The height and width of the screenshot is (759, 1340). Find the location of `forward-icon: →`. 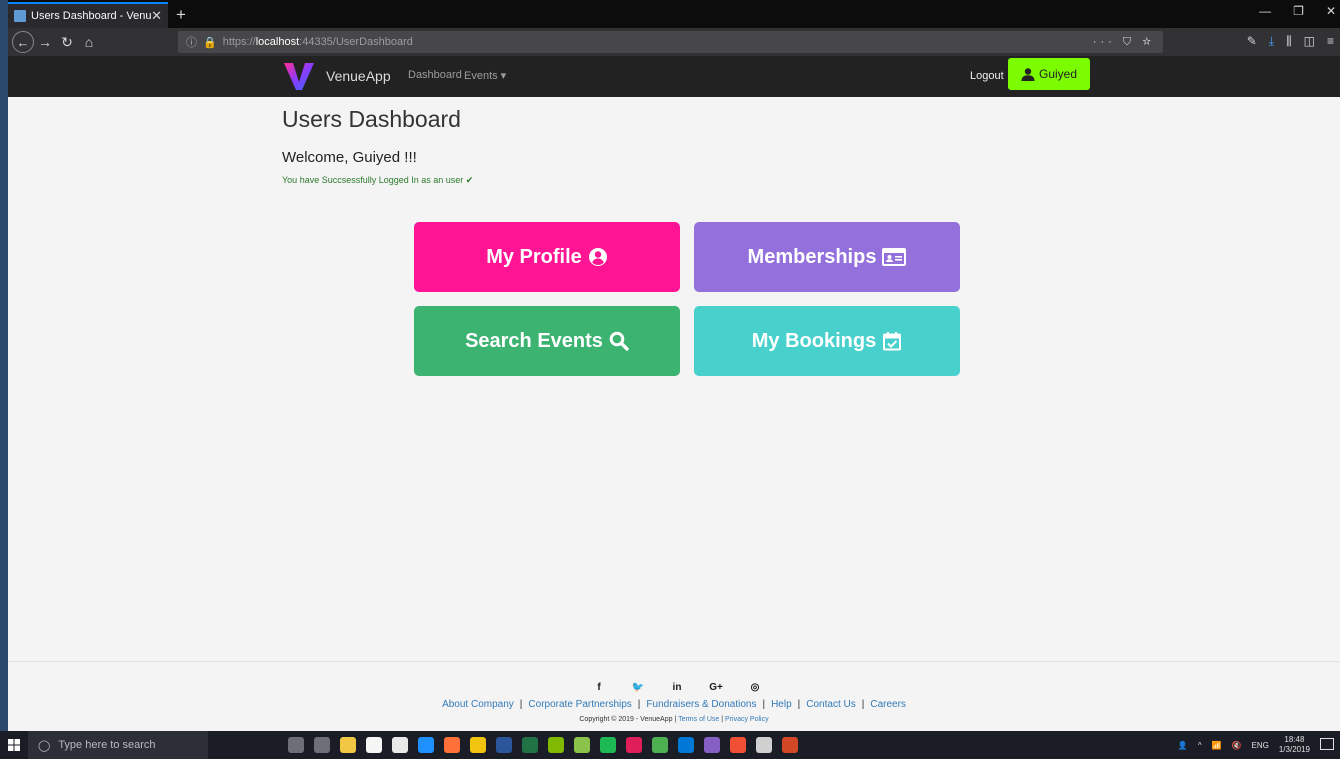

forward-icon: → is located at coordinates (45, 42).